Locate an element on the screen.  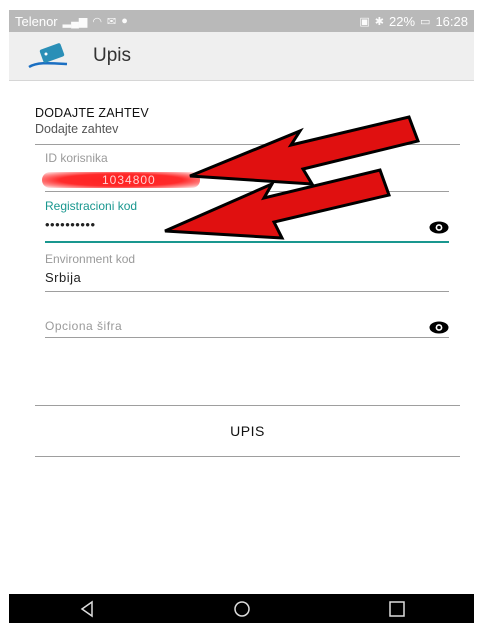
optional-password-underline is located at coordinates (247, 337).